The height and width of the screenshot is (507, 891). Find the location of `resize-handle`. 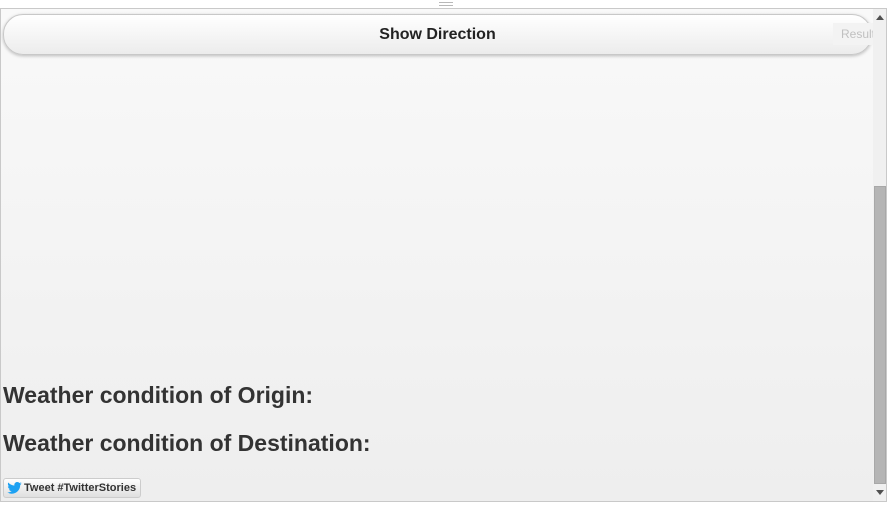

resize-handle is located at coordinates (446, 4).